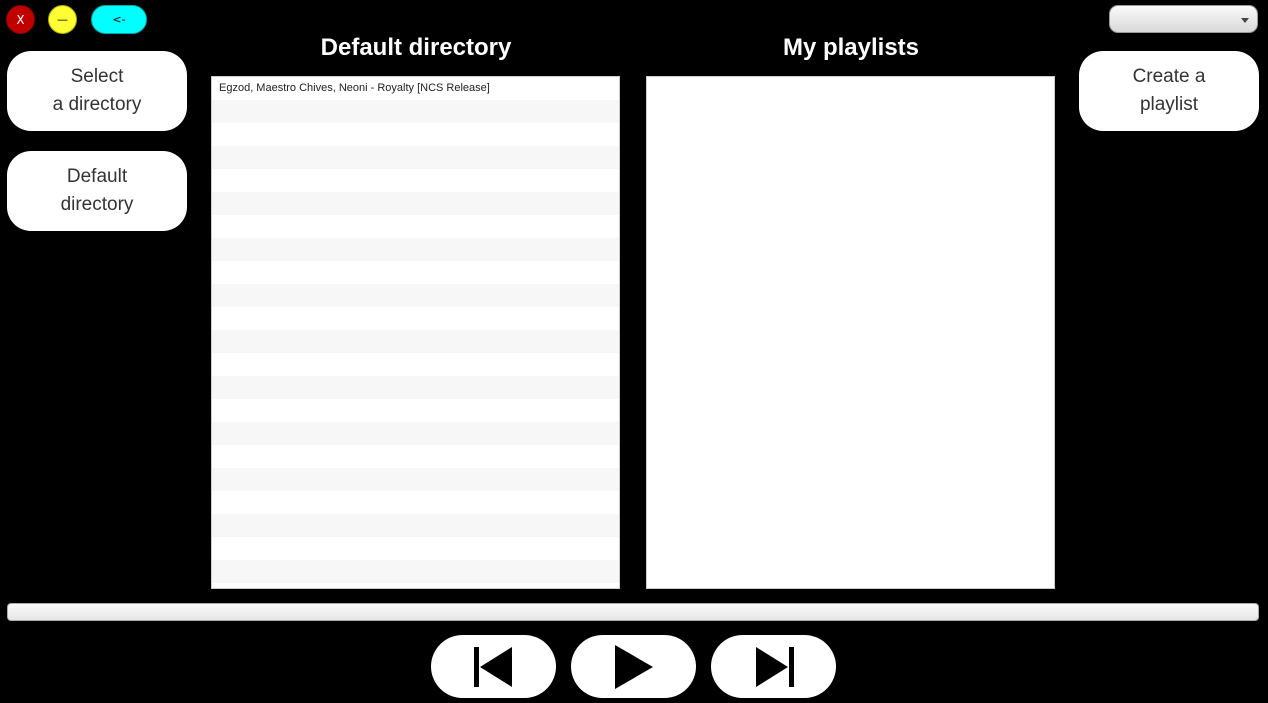 Image resolution: width=1268 pixels, height=703 pixels. I want to click on playback-progress-bar, so click(633, 612).